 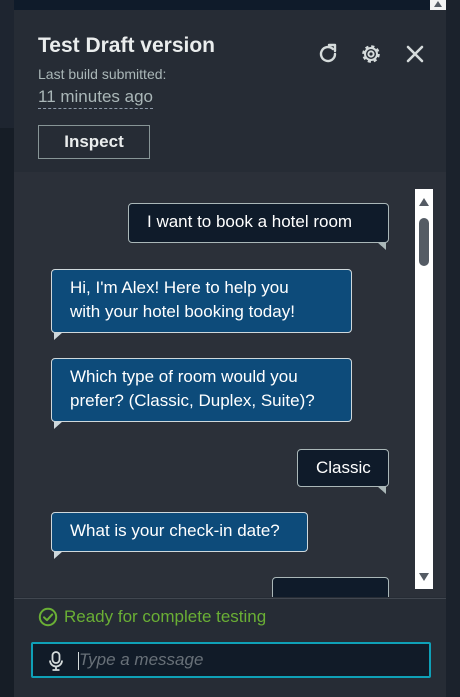 I want to click on panel-title: Test Draft version, so click(x=126, y=45).